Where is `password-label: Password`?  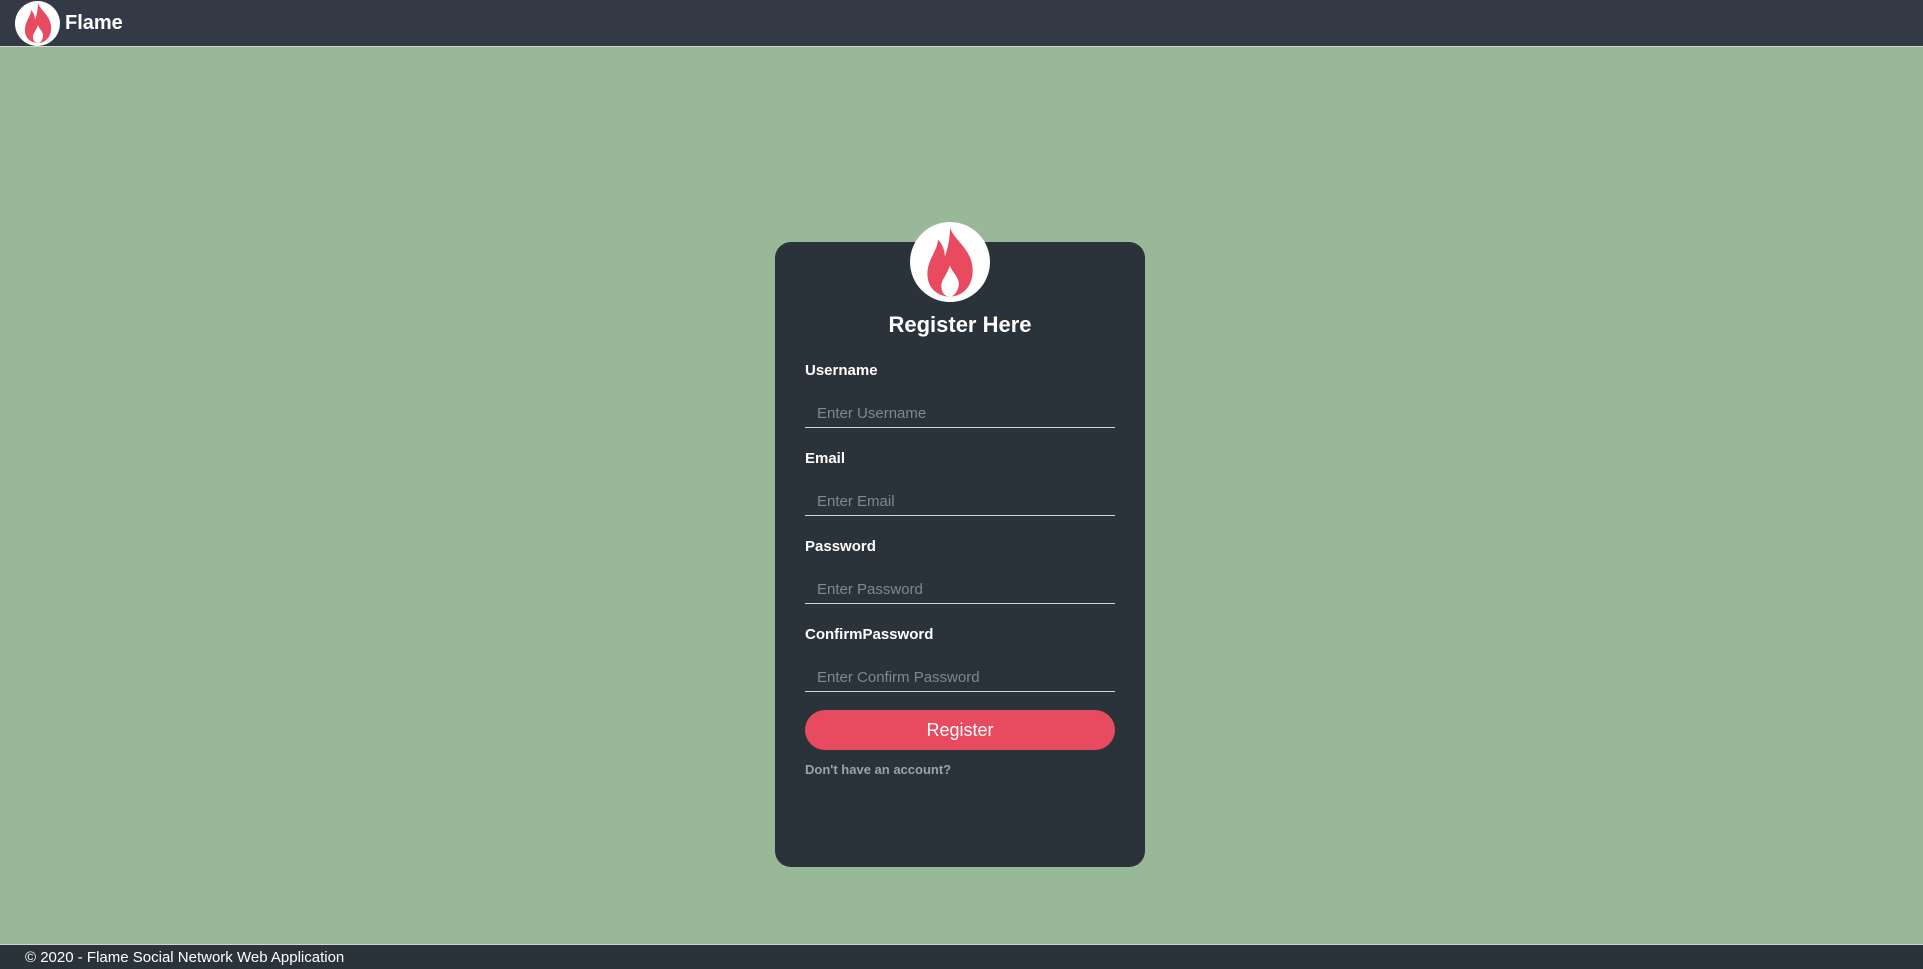 password-label: Password is located at coordinates (840, 546).